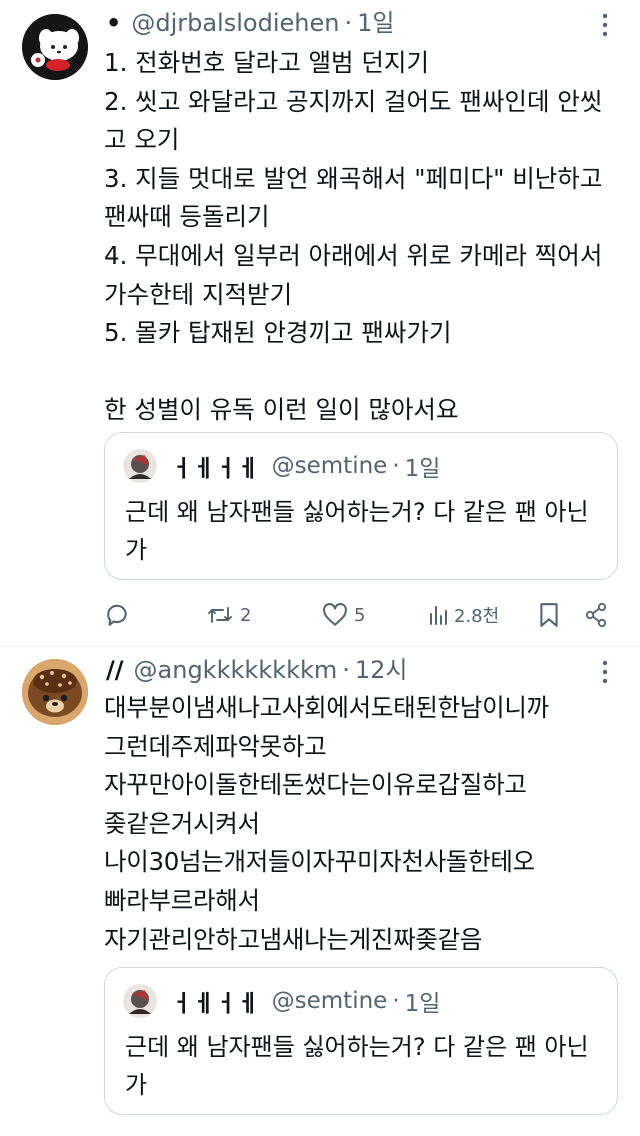 The height and width of the screenshot is (1136, 640). I want to click on share-button, so click(596, 615).